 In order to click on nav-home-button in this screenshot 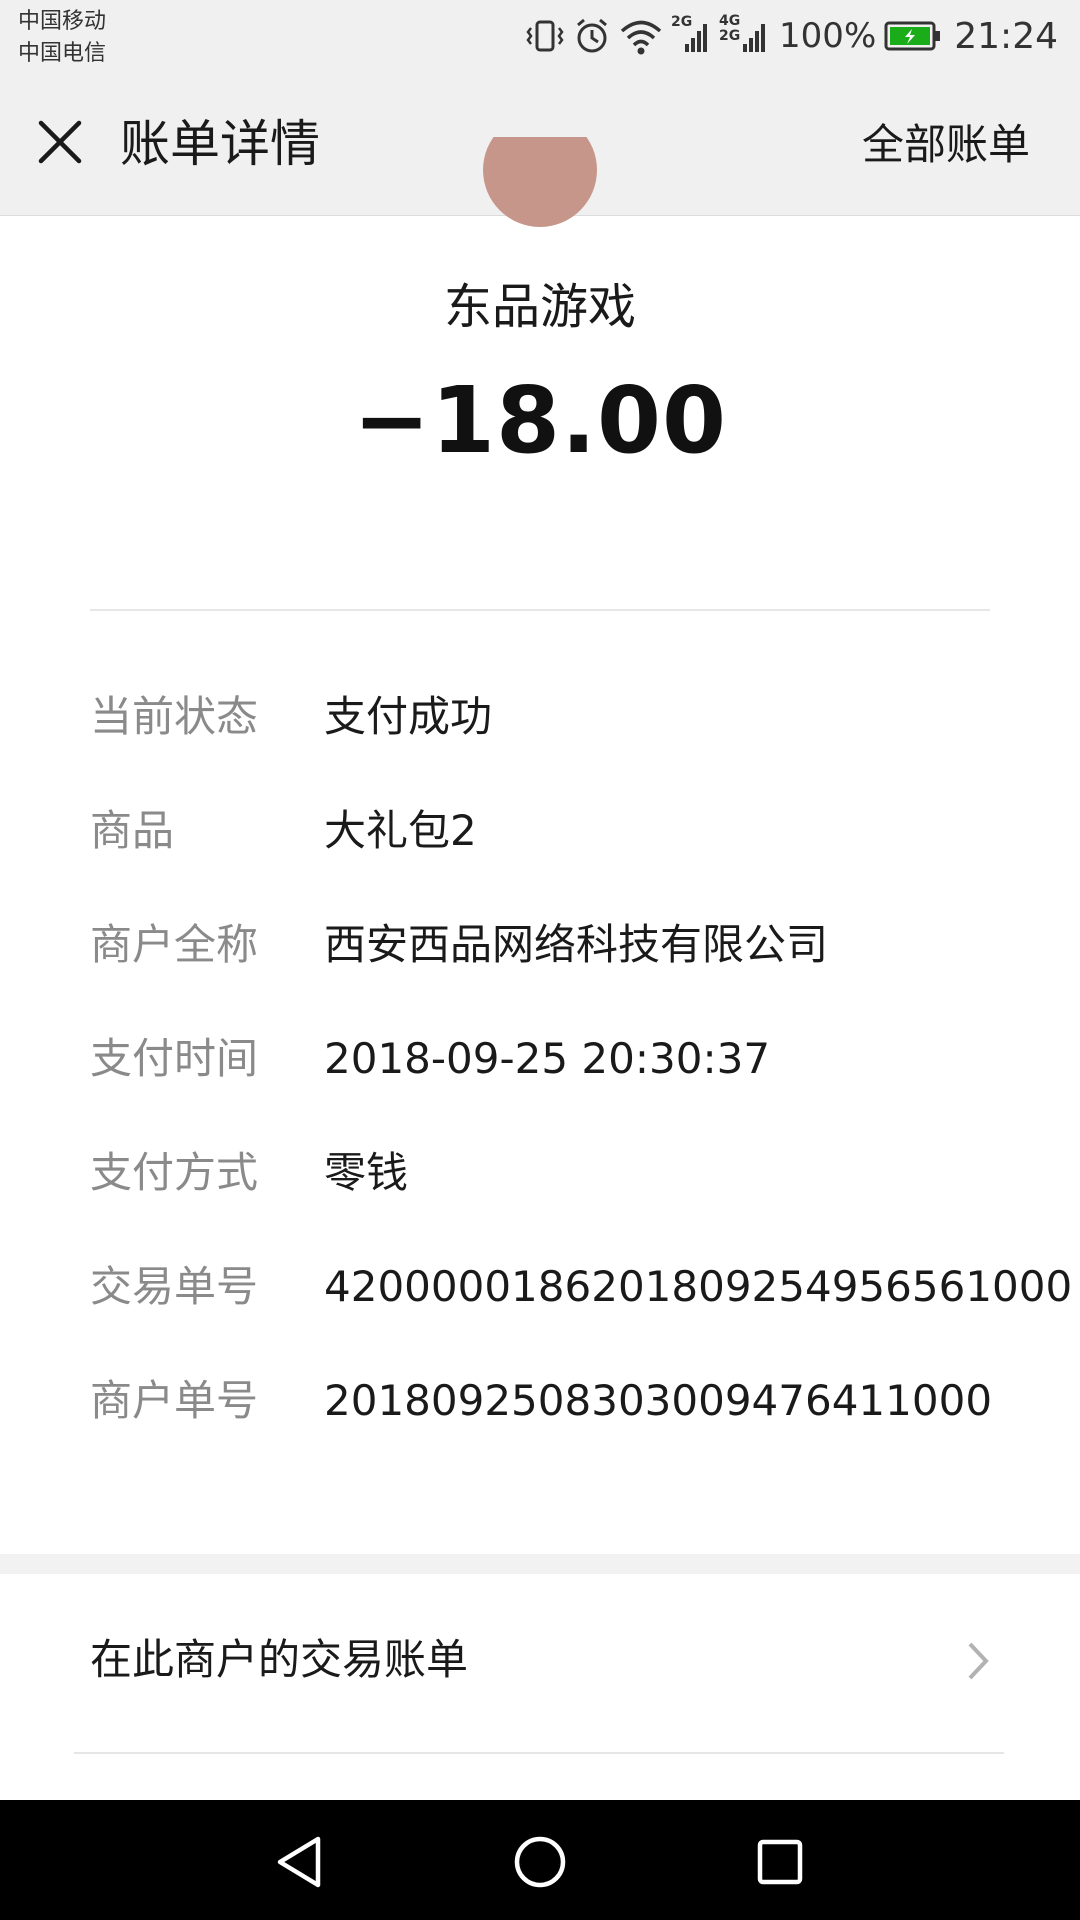, I will do `click(540, 1862)`.